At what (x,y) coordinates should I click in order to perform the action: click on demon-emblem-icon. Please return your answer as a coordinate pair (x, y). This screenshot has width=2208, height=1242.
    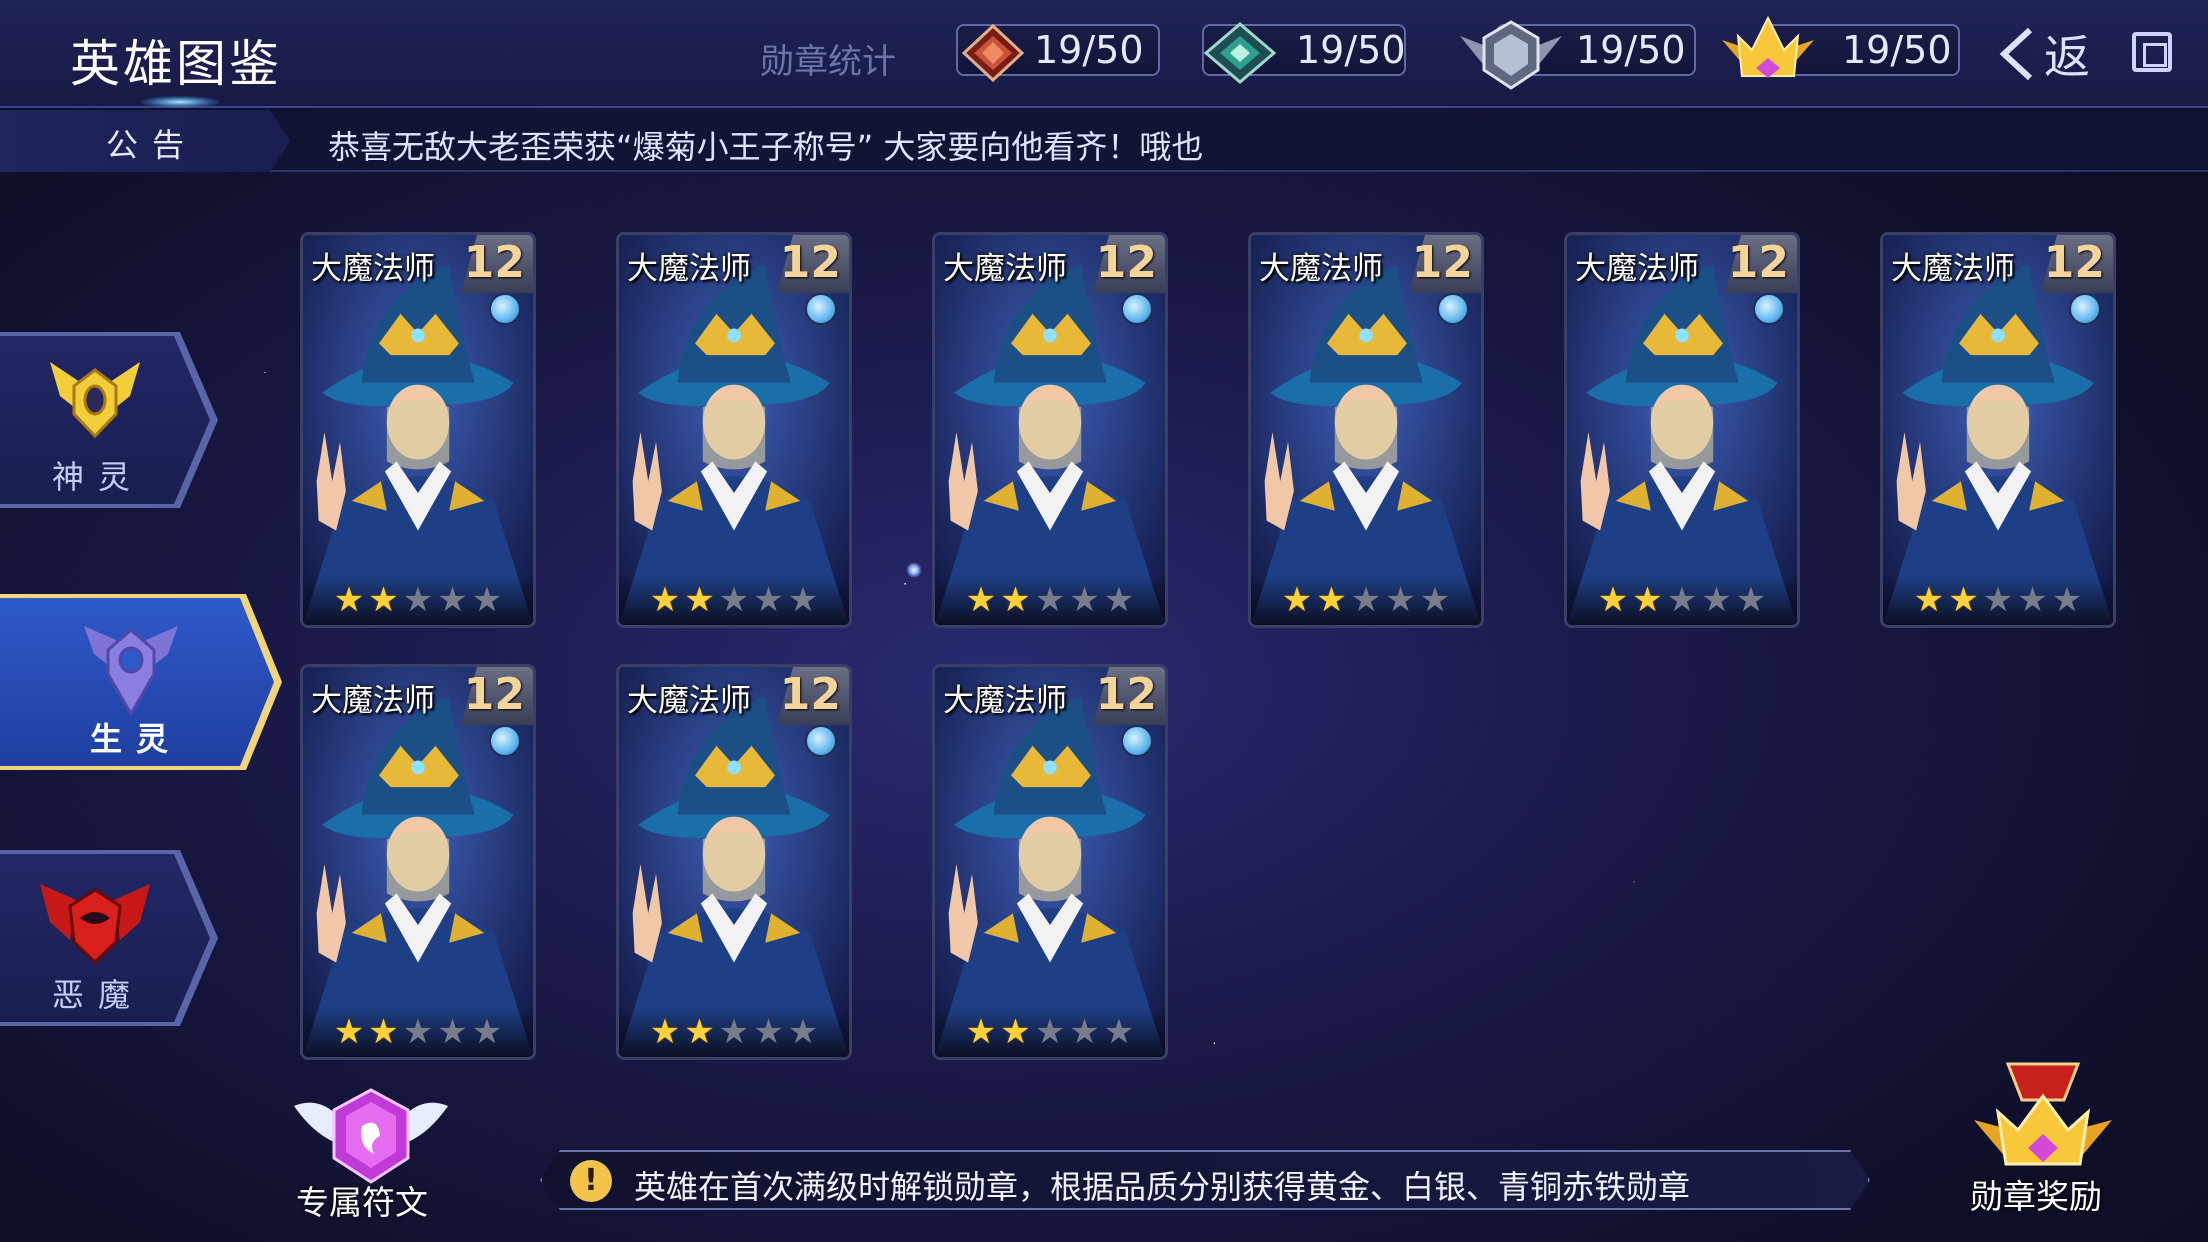
    Looking at the image, I should click on (95, 924).